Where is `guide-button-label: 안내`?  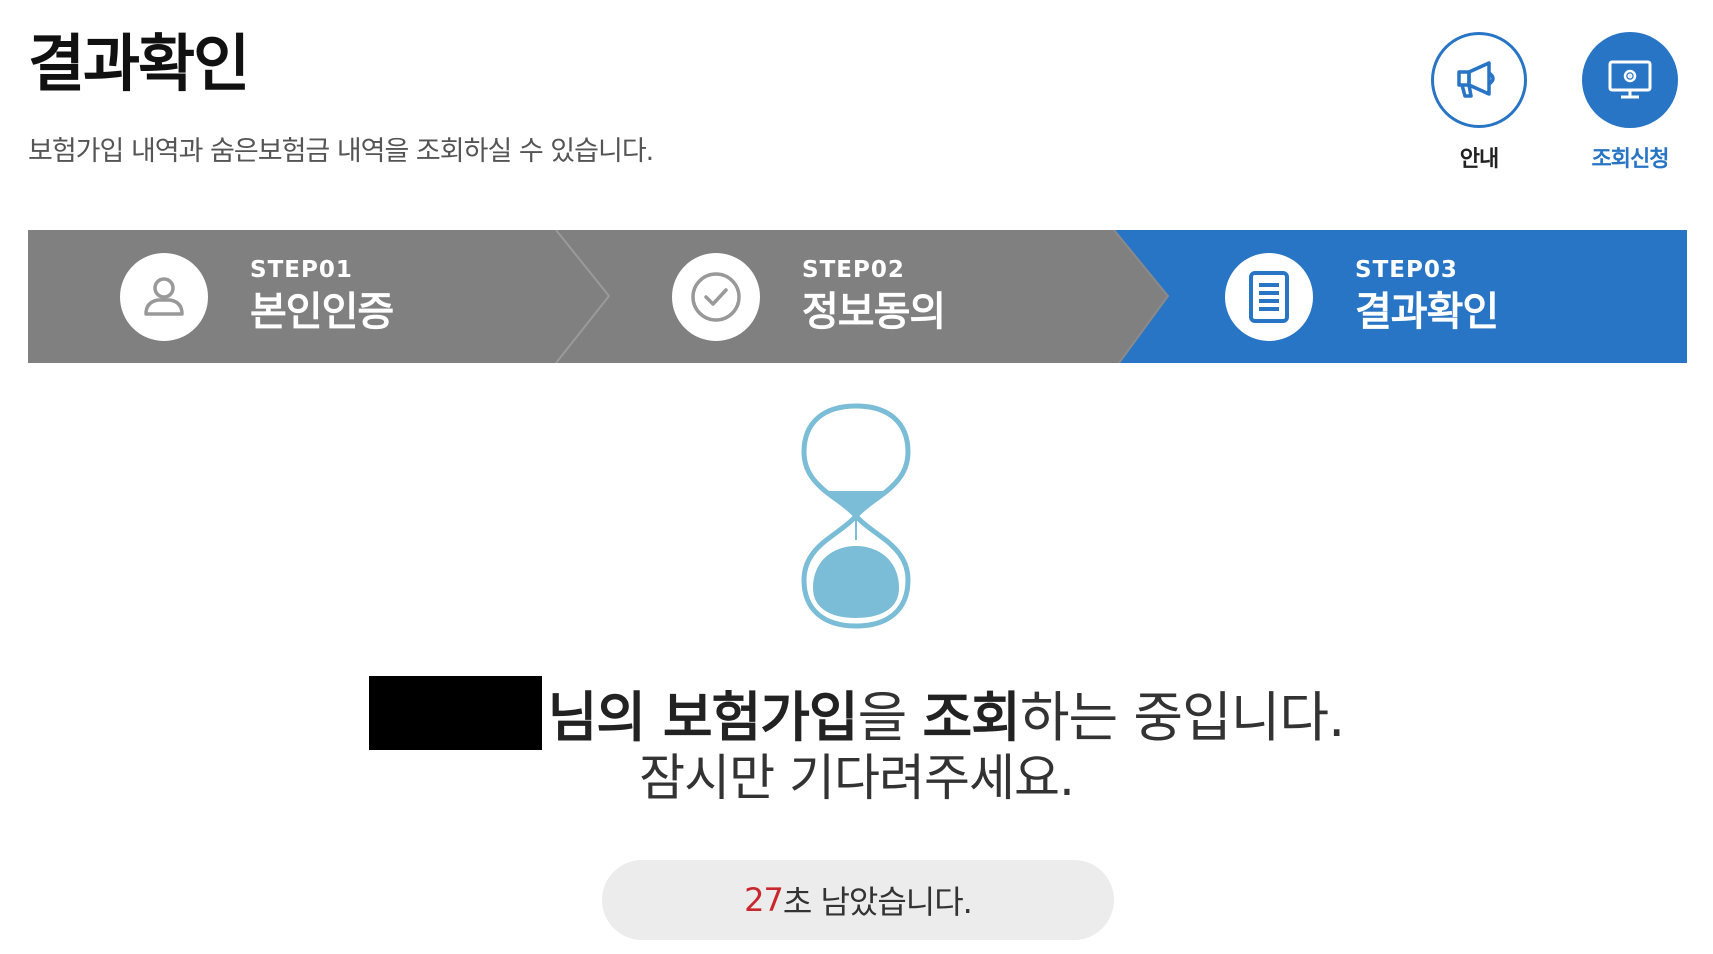 guide-button-label: 안내 is located at coordinates (1479, 159).